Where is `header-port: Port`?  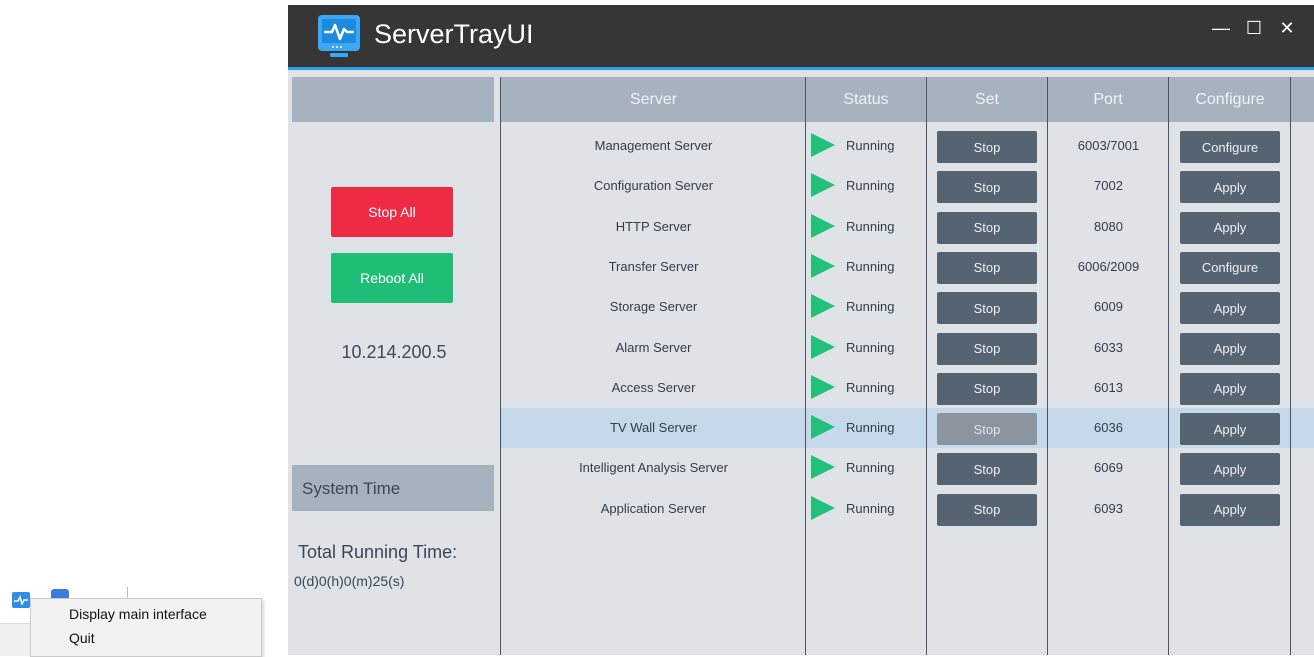
header-port: Port is located at coordinates (1108, 99).